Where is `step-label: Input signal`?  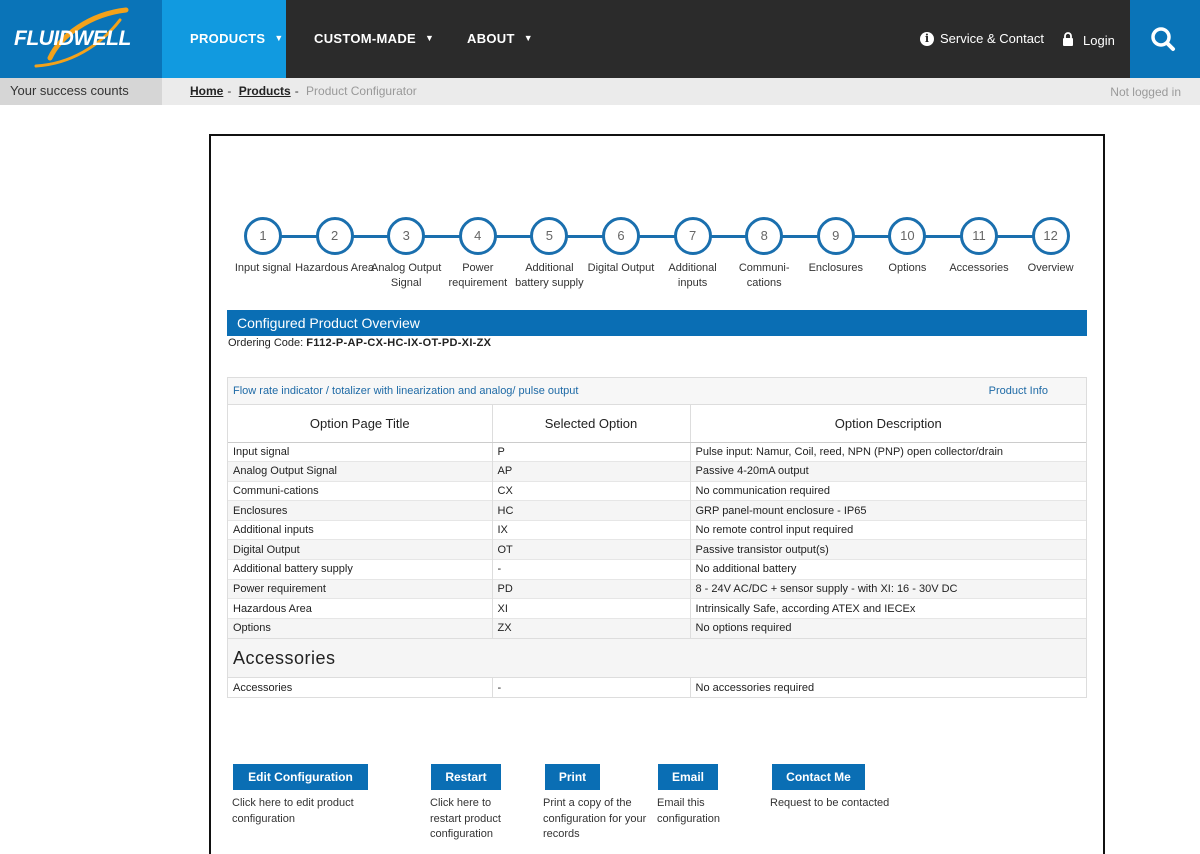
step-label: Input signal is located at coordinates (263, 268).